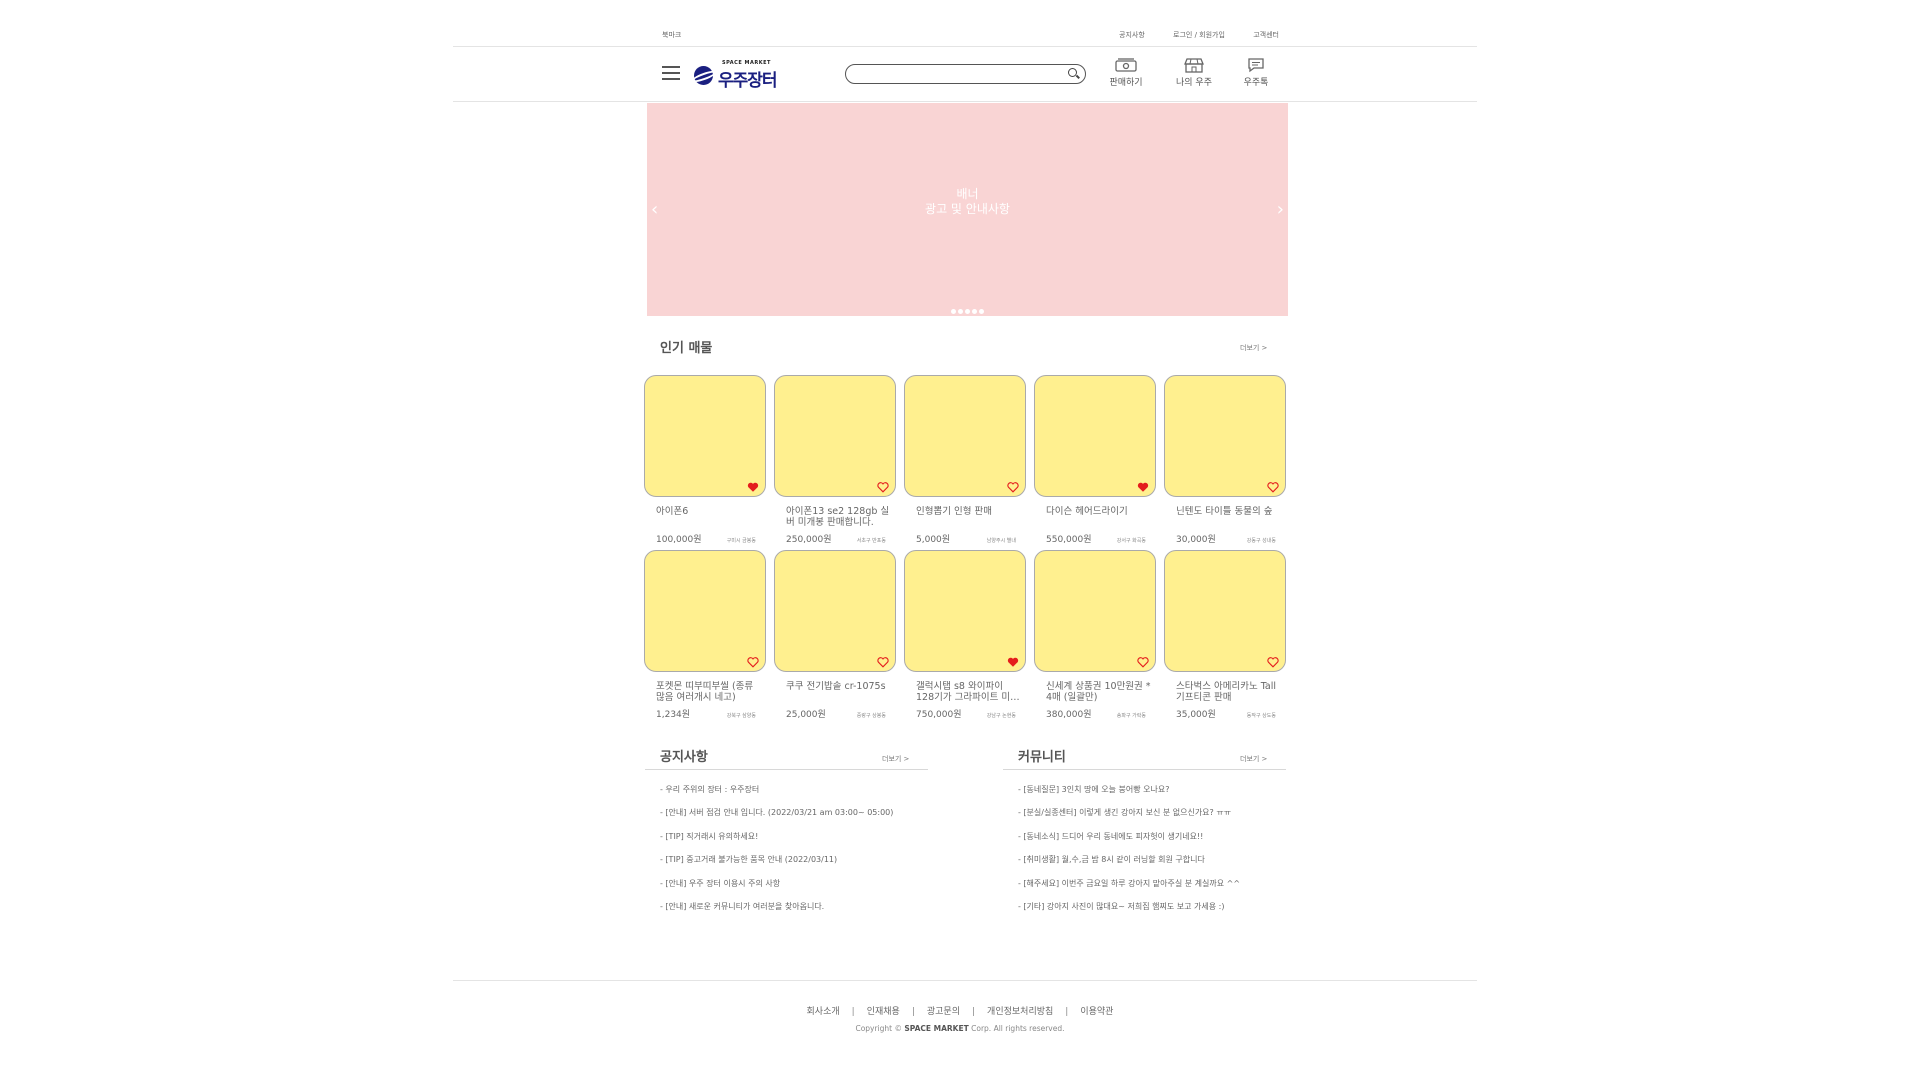 This screenshot has width=1920, height=1080. Describe the element at coordinates (776, 912) in the screenshot. I see `notice-item: - [안내] 새로운 커뮤니티가 여러분을 찾아옵니다.` at that location.